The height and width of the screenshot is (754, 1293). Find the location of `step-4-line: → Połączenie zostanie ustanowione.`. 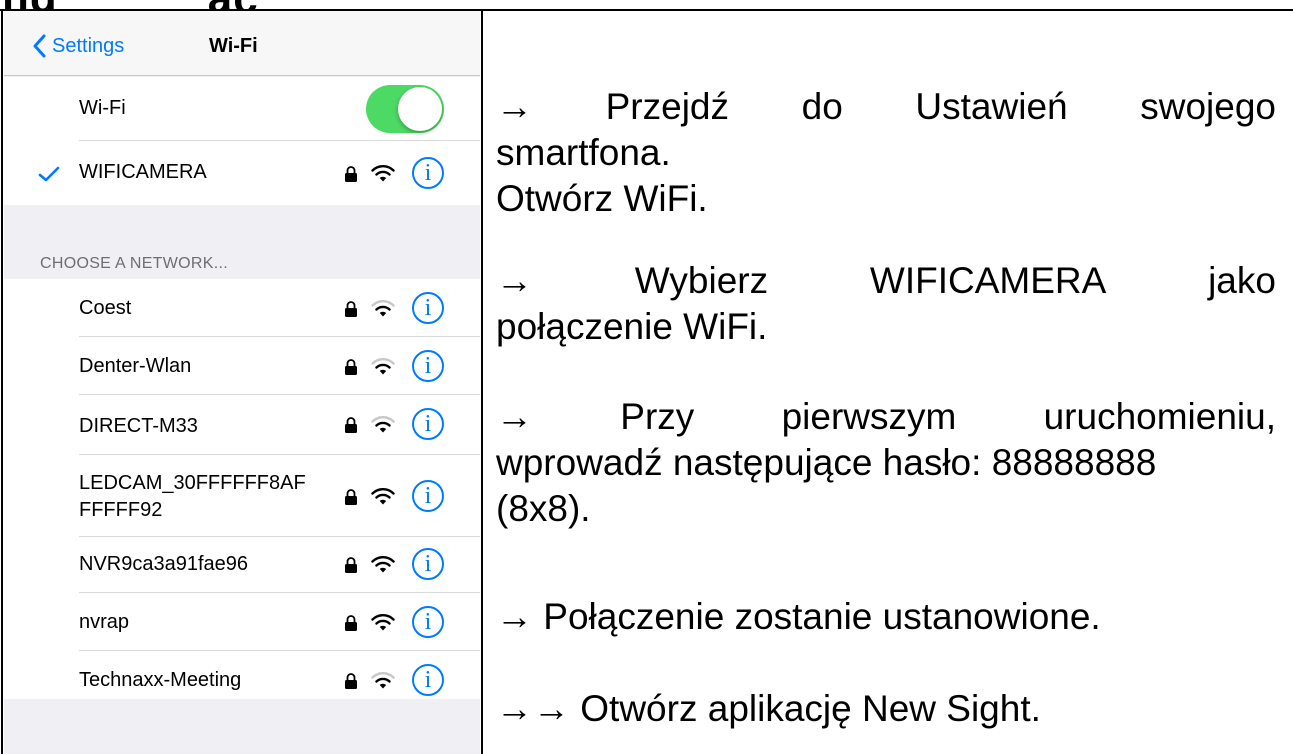

step-4-line: → Połączenie zostanie ustanowione. is located at coordinates (798, 616).